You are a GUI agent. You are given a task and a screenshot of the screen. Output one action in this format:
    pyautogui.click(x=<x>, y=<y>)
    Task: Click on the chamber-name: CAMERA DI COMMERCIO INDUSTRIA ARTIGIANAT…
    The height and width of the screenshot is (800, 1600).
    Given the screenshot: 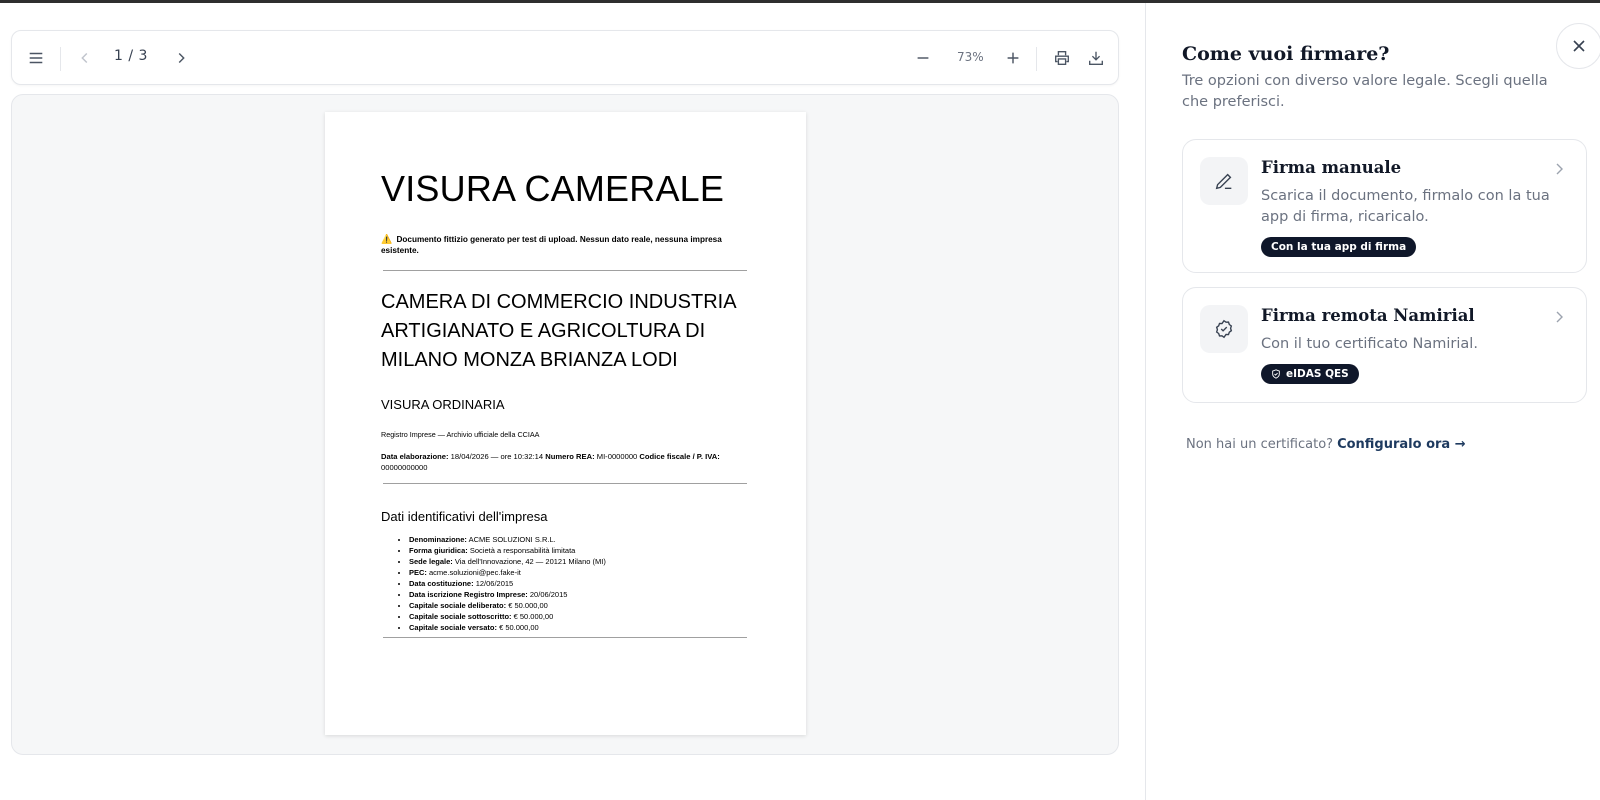 What is the action you would take?
    pyautogui.click(x=558, y=331)
    